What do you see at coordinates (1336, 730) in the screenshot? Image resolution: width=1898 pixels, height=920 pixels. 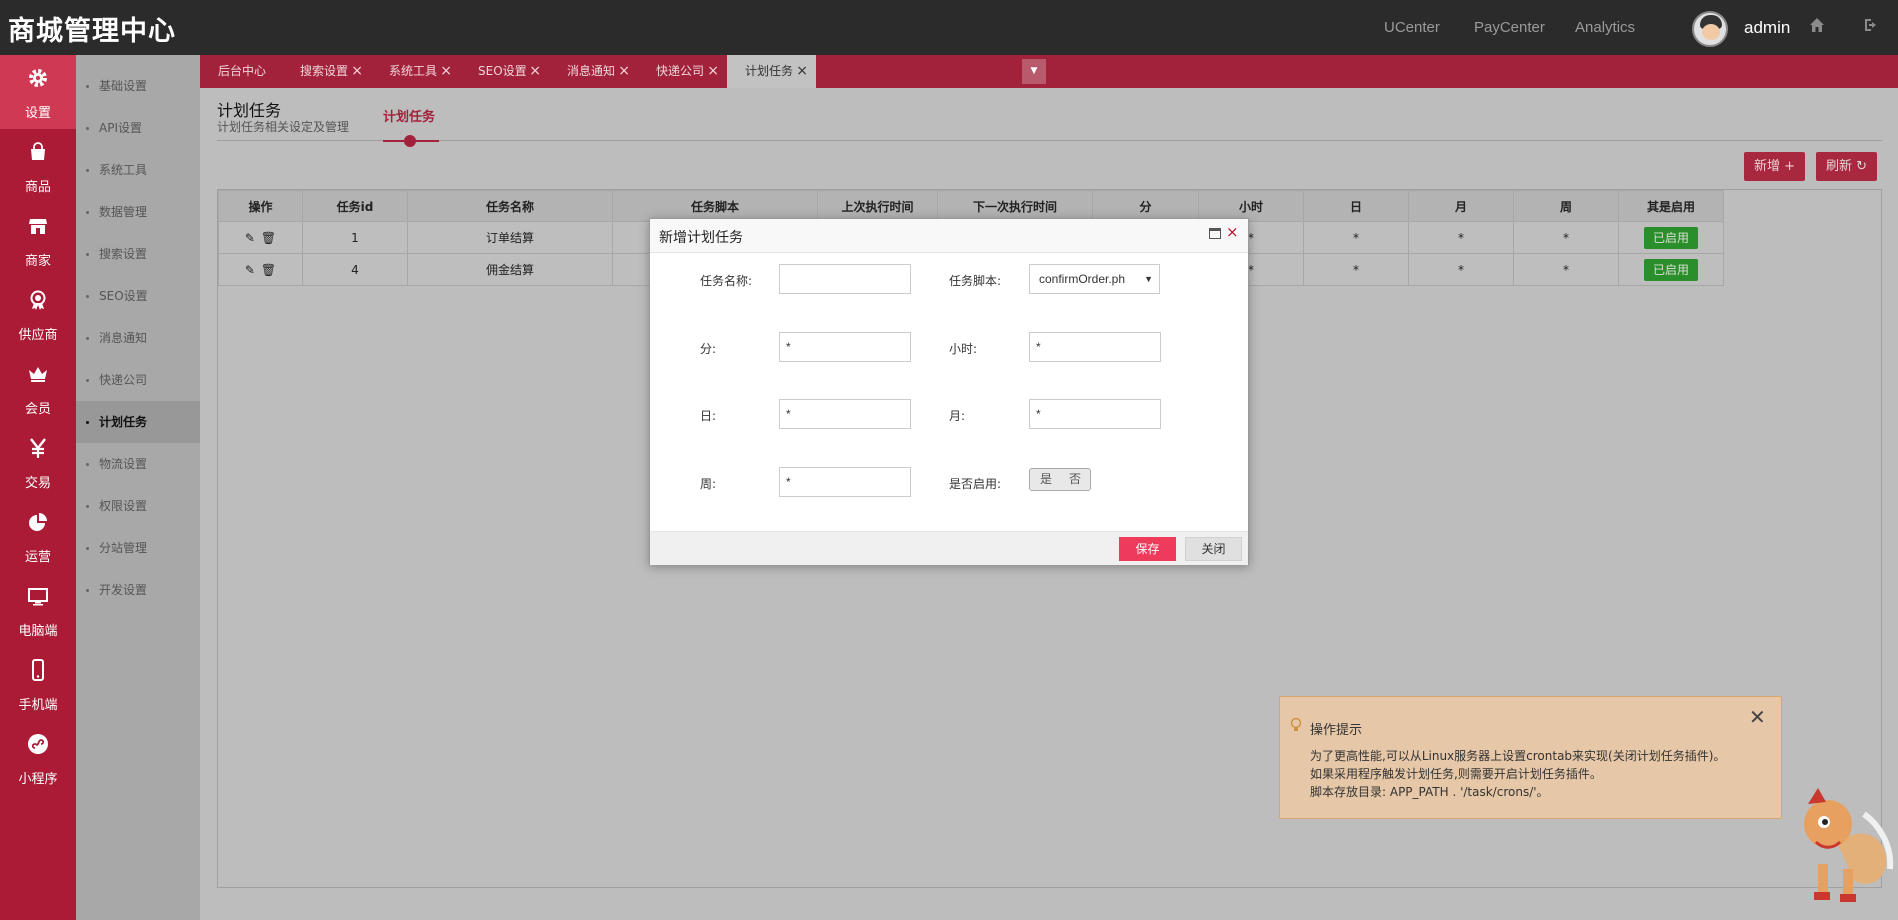 I see `tips-title: 操作提示` at bounding box center [1336, 730].